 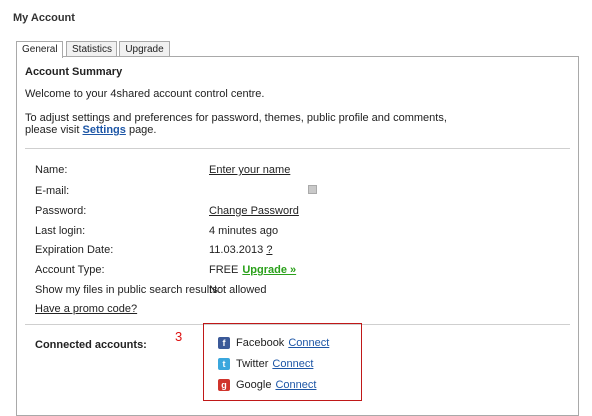 What do you see at coordinates (224, 364) in the screenshot?
I see `twitter-icon: t` at bounding box center [224, 364].